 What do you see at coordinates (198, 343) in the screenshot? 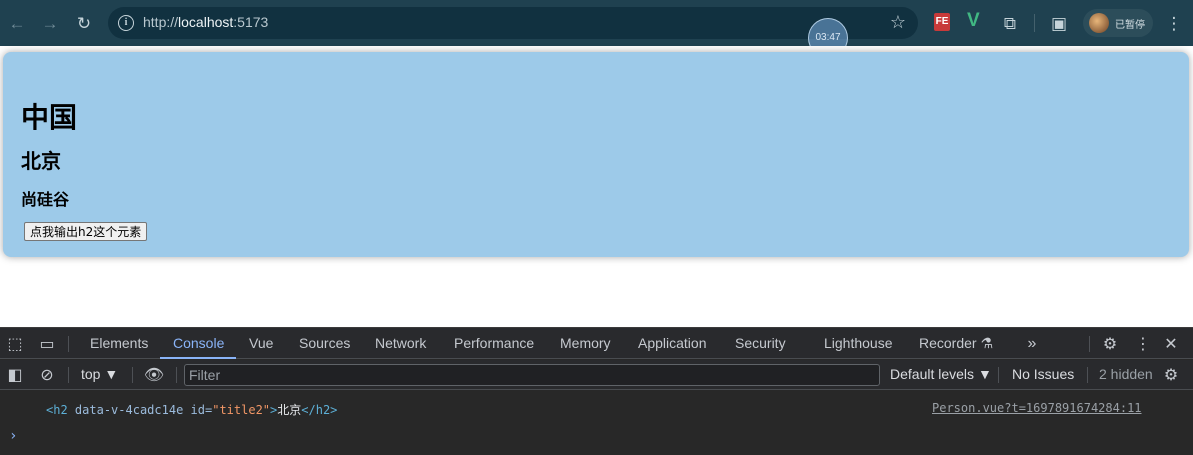
I see `tab-console: Console` at bounding box center [198, 343].